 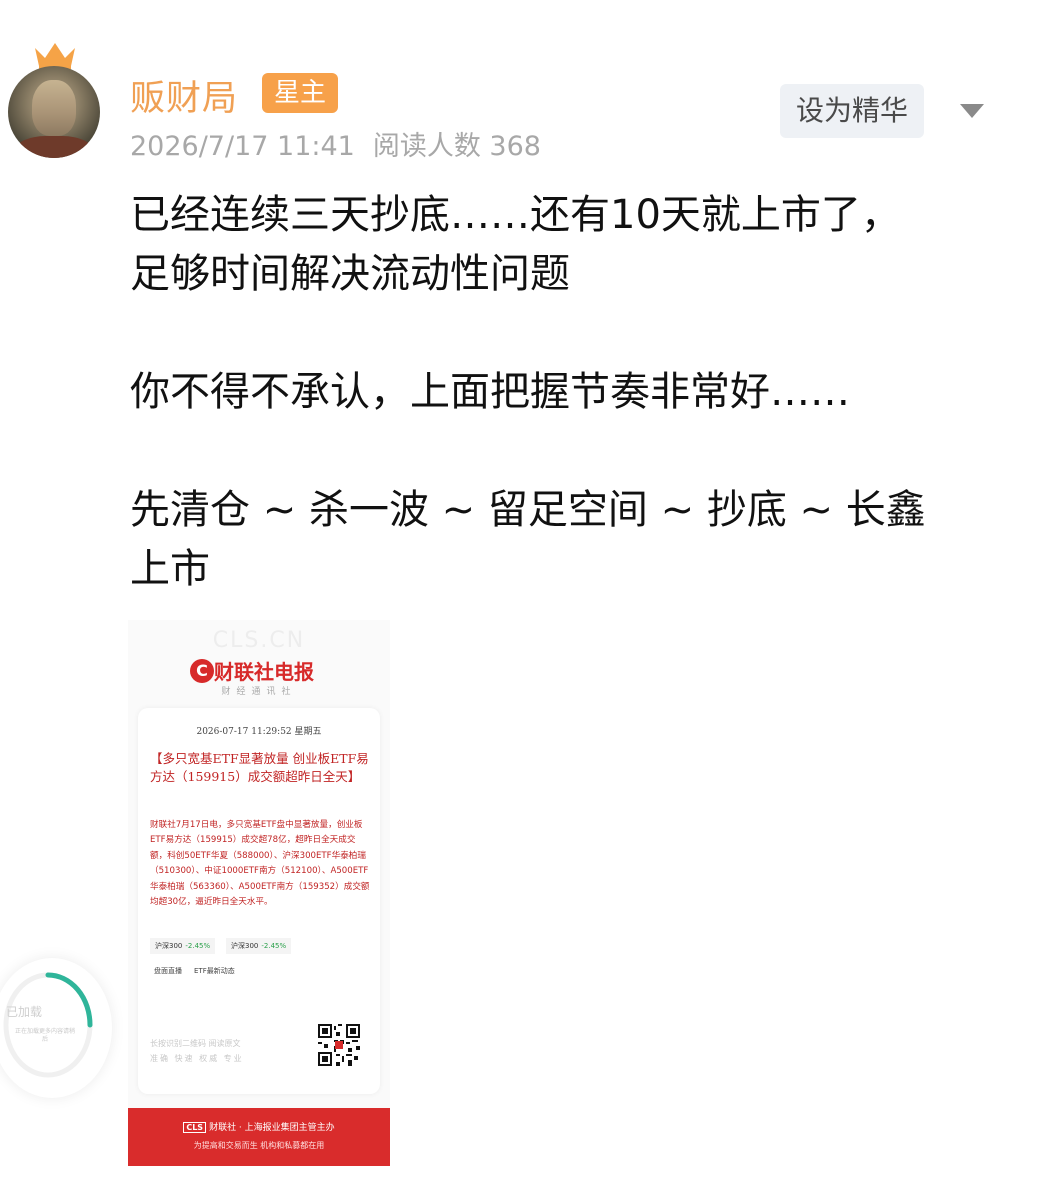 What do you see at coordinates (242, 146) in the screenshot?
I see `post-date: 2026/7/17 11:41` at bounding box center [242, 146].